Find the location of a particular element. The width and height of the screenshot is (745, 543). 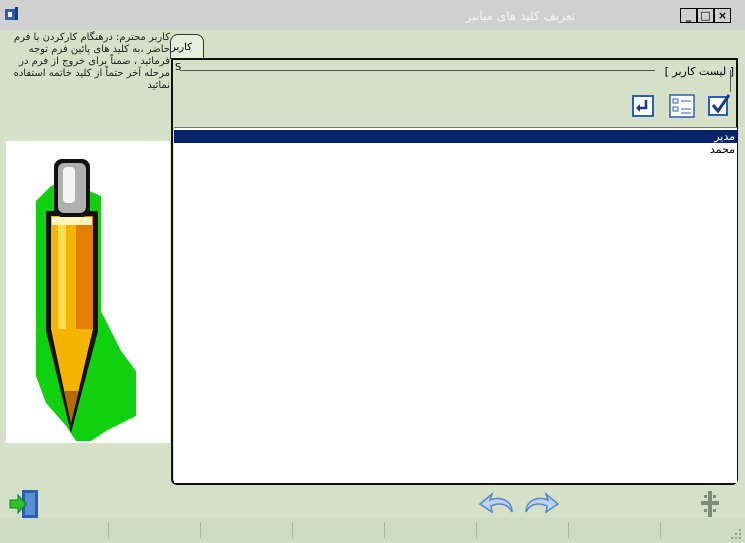

move-icon is located at coordinates (710, 504).